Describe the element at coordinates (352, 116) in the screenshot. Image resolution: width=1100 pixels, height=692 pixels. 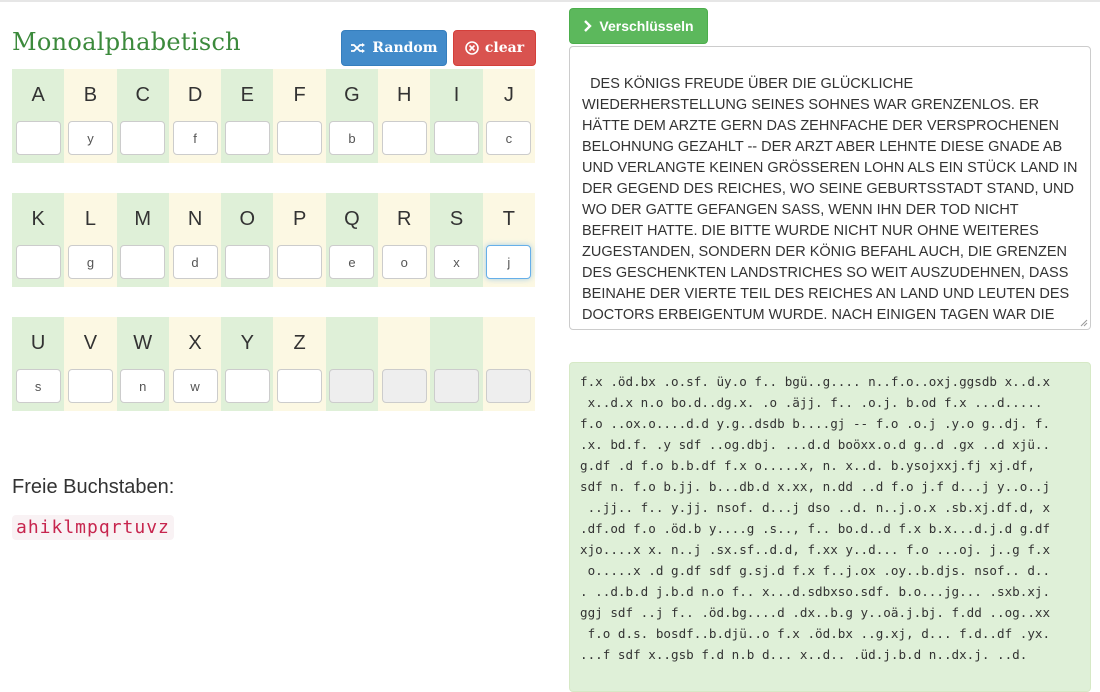
I see `mapping-cell: Gb` at that location.